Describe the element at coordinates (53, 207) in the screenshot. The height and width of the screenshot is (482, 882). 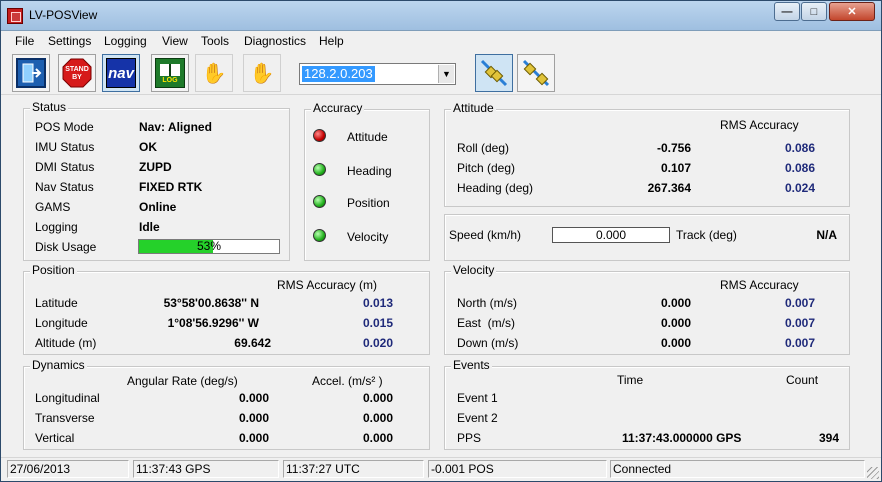
I see `status-label: GAMS` at that location.